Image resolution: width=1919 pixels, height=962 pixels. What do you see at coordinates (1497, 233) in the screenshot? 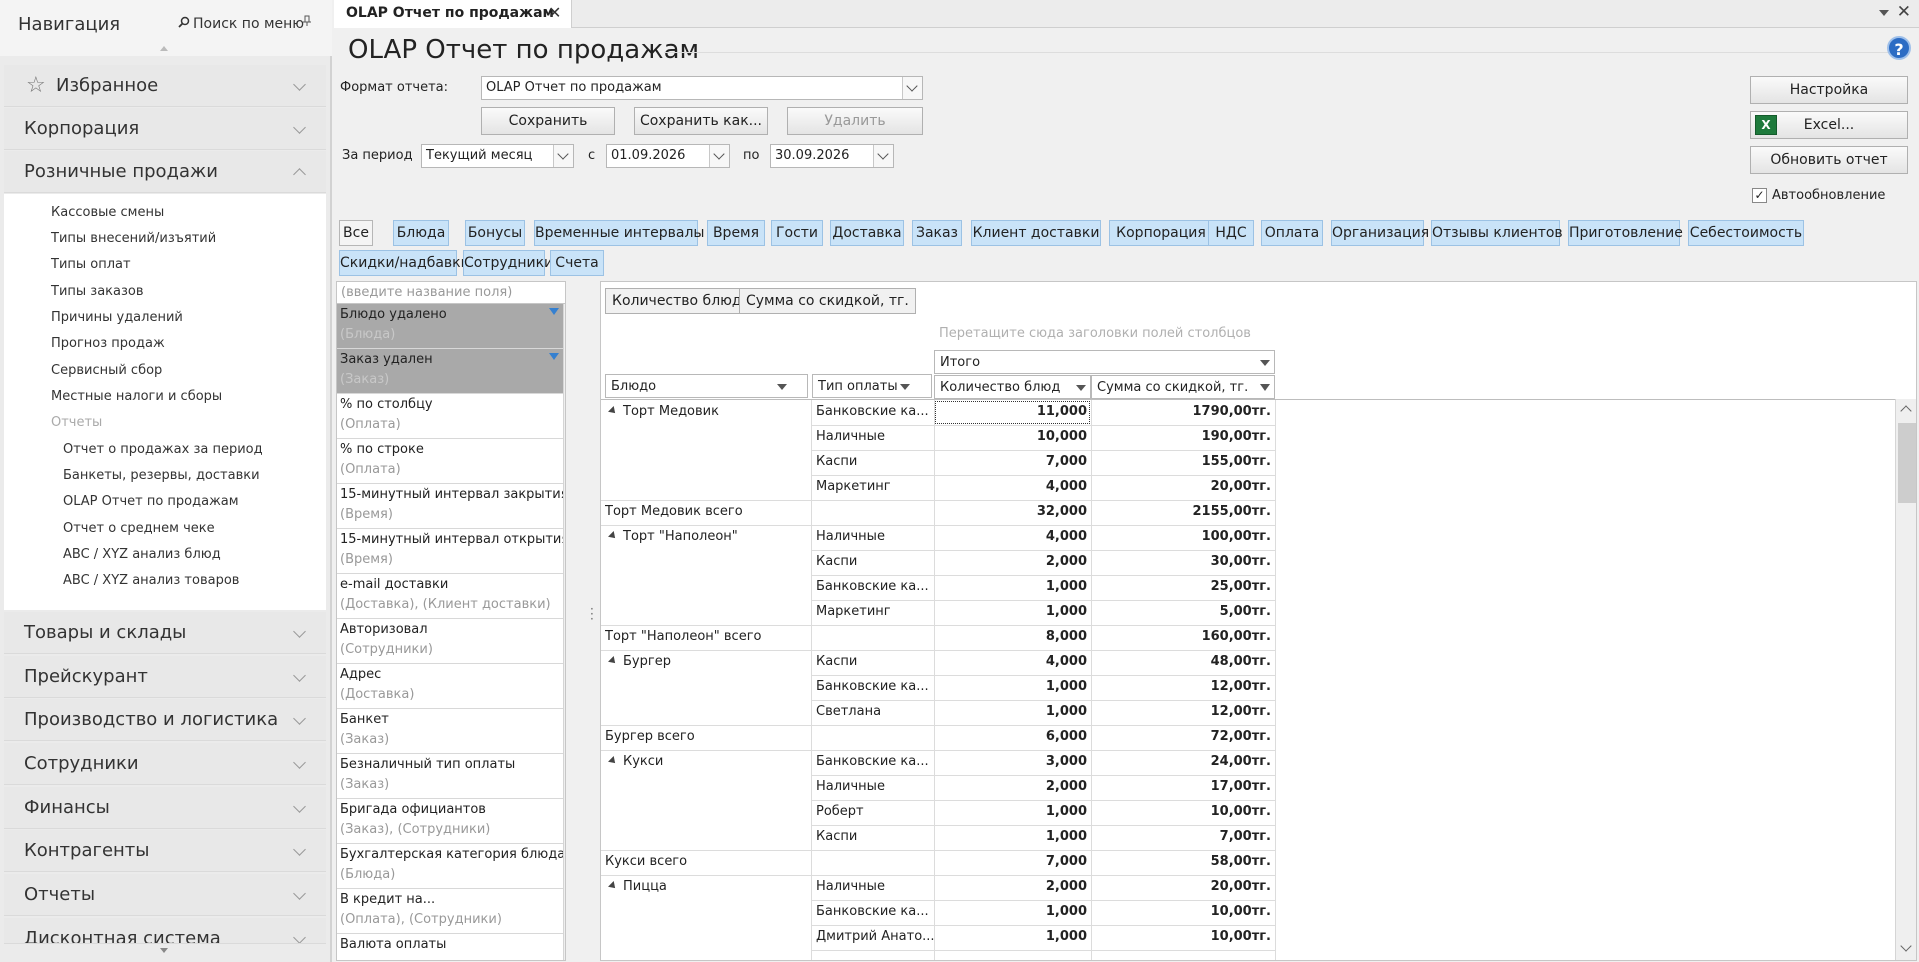
I see `filter-feedback-button: Отзывы клиентов` at bounding box center [1497, 233].